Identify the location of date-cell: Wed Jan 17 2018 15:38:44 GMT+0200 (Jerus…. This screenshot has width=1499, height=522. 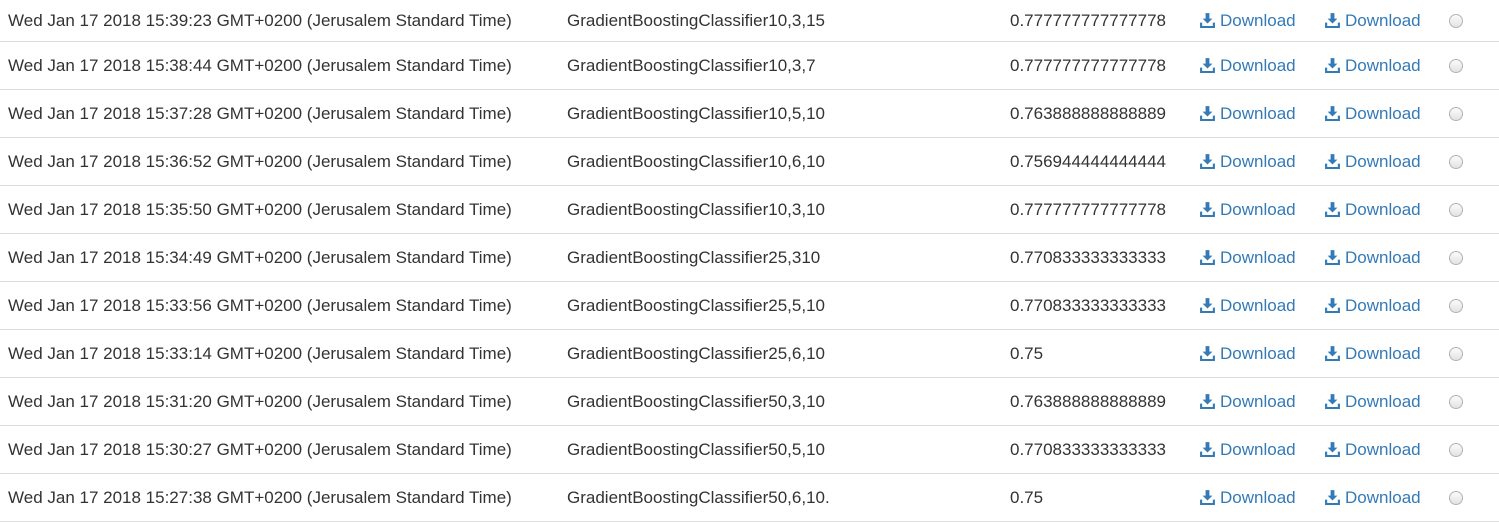
(260, 65).